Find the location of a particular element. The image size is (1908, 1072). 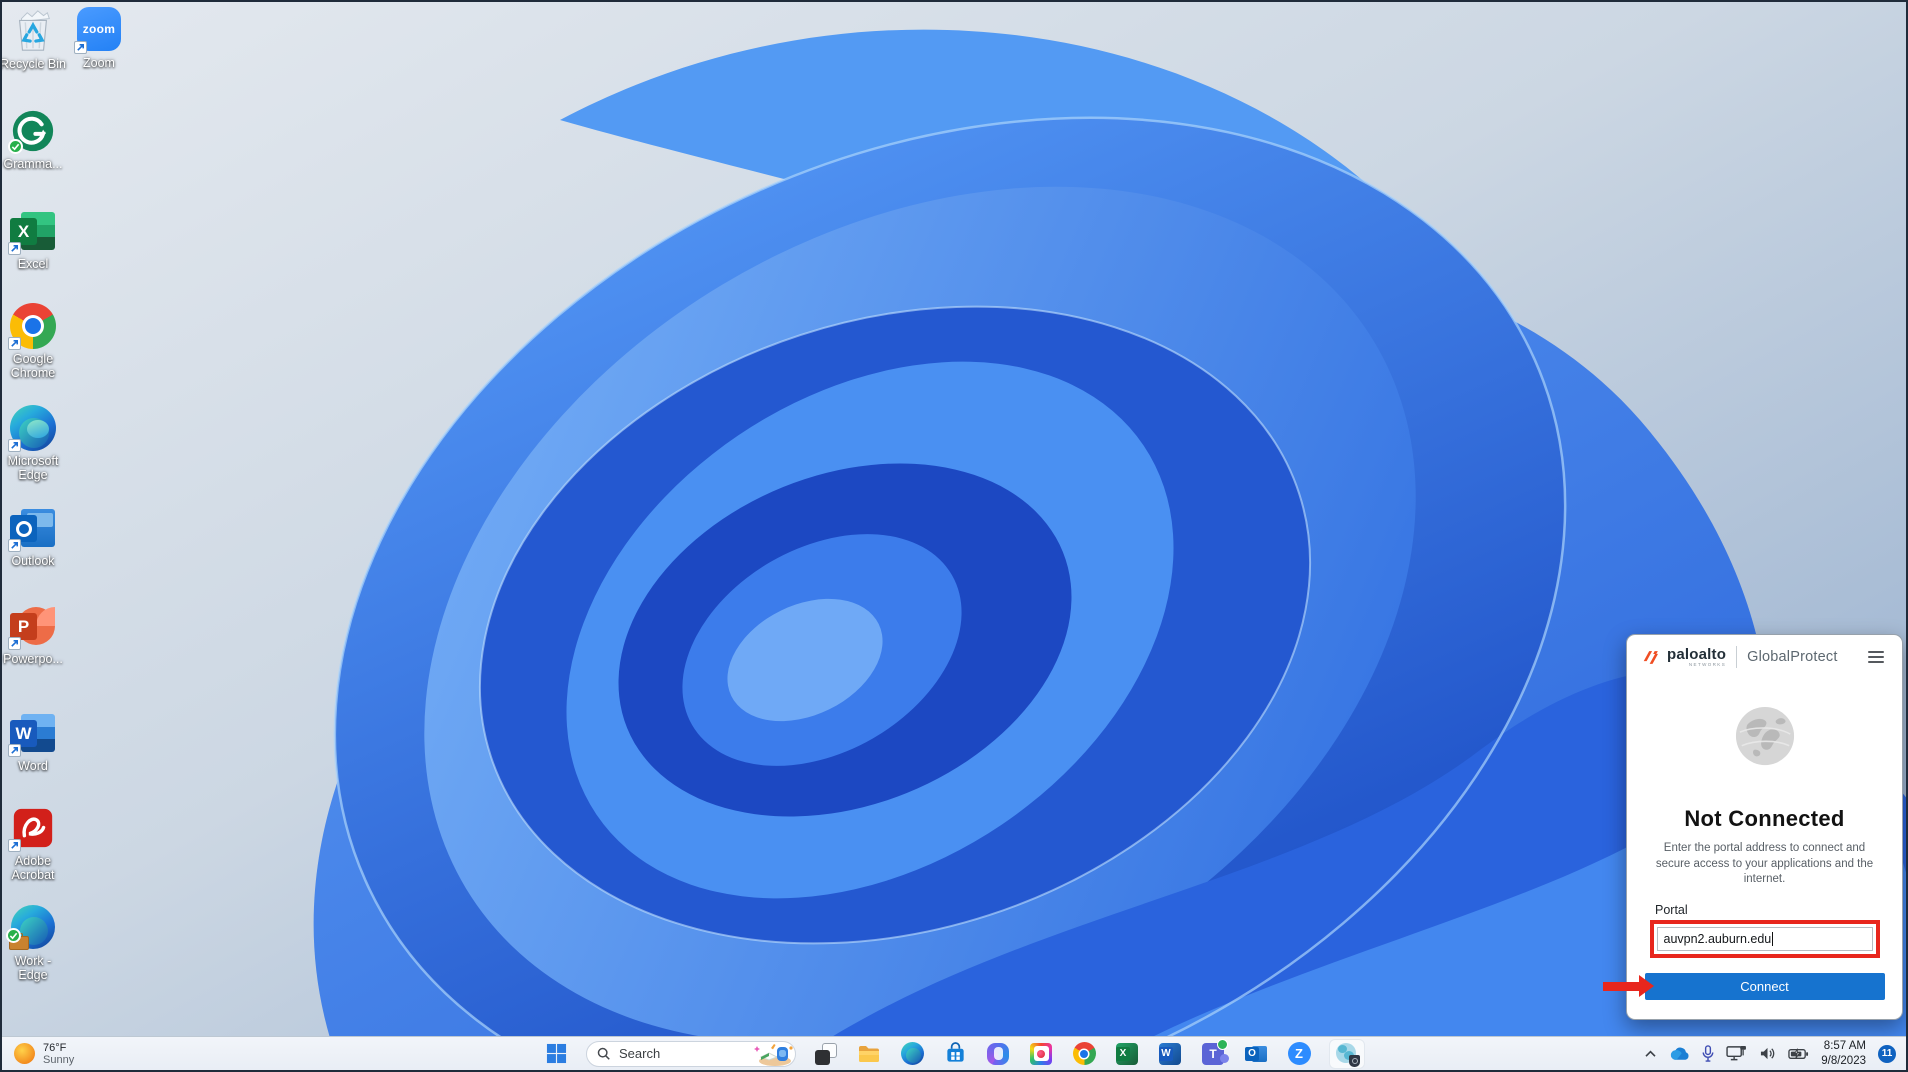

desktop-icon-microsoft-edge: Microsoft Edge is located at coordinates (33, 443).